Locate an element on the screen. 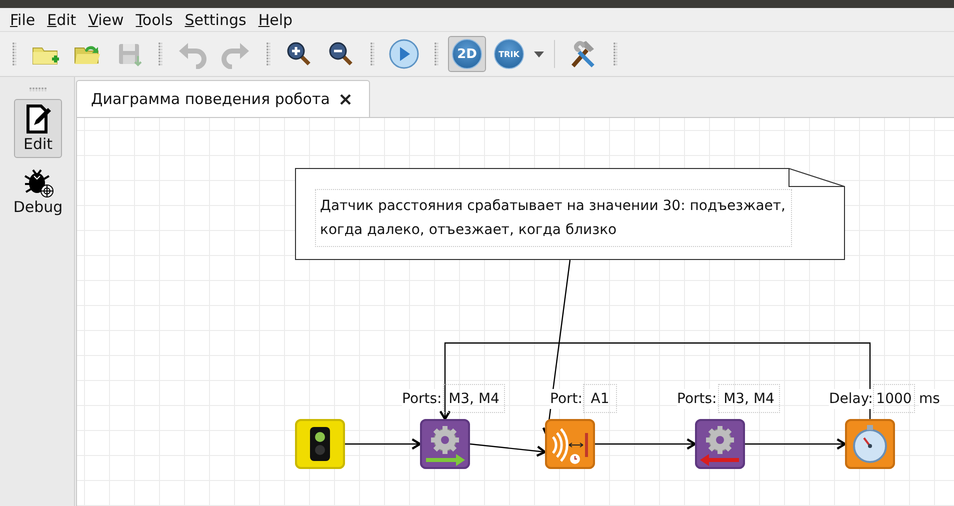 Image resolution: width=954 pixels, height=506 pixels. mode-button: 2D is located at coordinates (467, 54).